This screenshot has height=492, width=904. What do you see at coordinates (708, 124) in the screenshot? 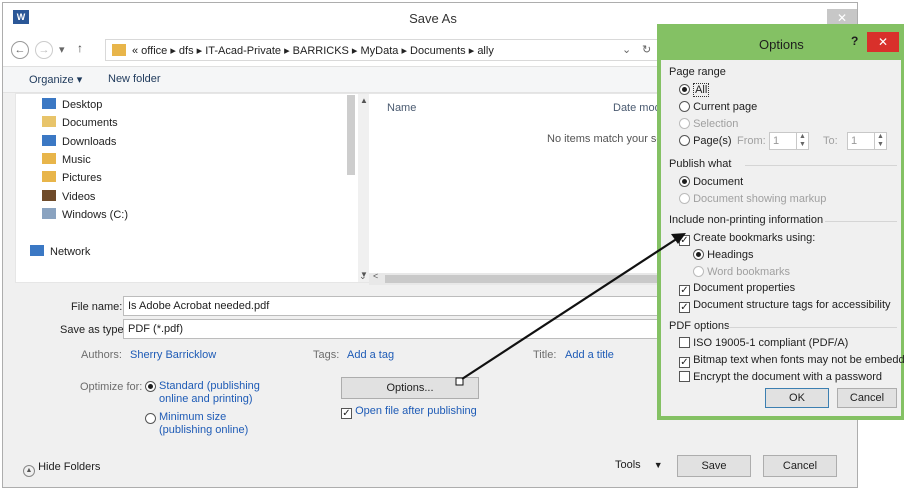
I see `page-range-selection-radio: Selection` at bounding box center [708, 124].